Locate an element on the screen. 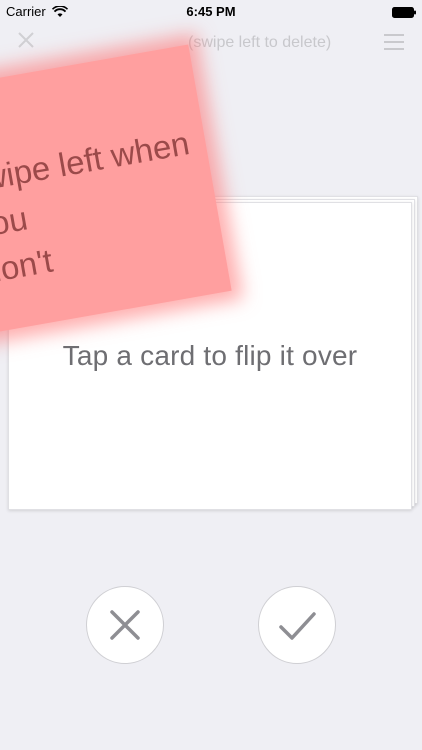 This screenshot has width=422, height=750. status-time: 6:45 PM is located at coordinates (211, 11).